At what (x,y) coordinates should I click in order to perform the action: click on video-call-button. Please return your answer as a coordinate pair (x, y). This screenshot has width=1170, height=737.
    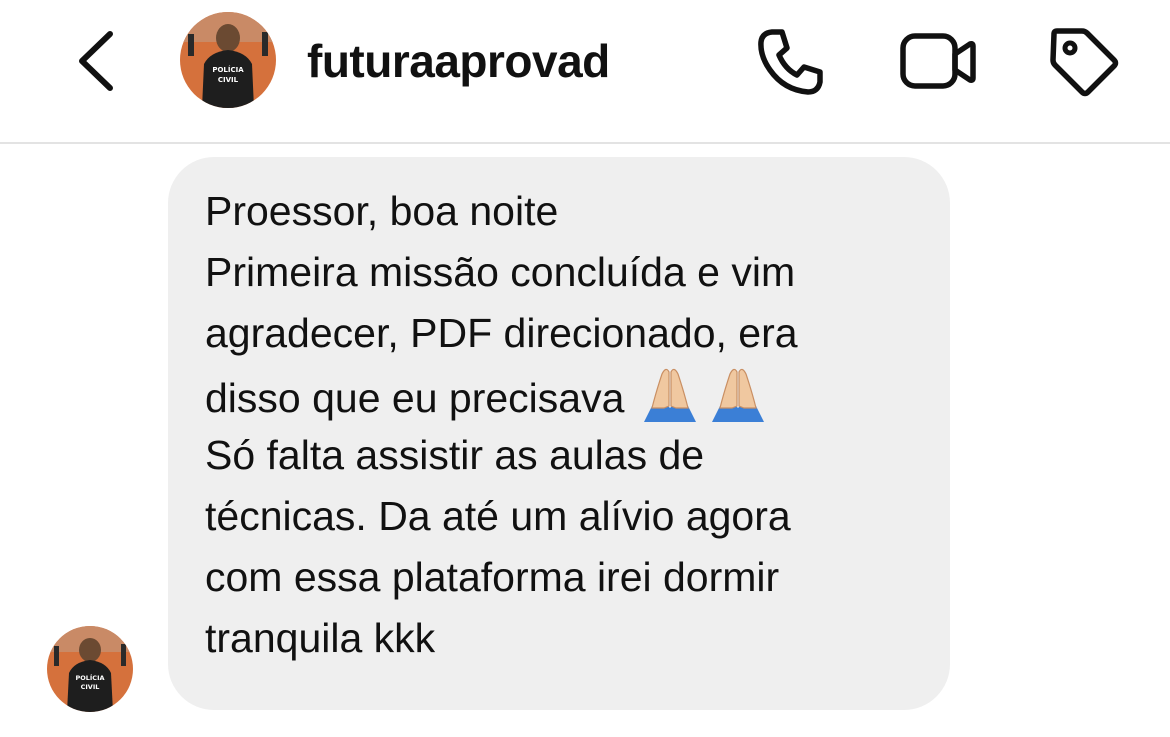
    Looking at the image, I should click on (938, 62).